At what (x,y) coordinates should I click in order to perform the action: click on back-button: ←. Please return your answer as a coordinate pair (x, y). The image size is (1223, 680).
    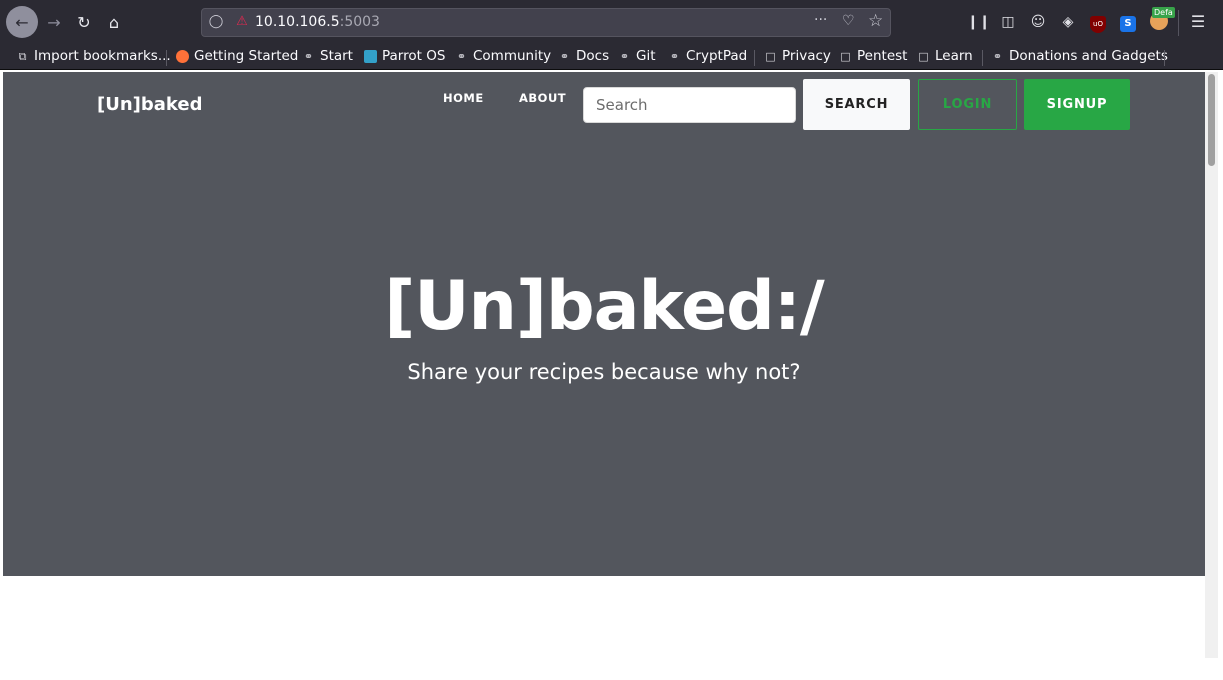
    Looking at the image, I should click on (22, 22).